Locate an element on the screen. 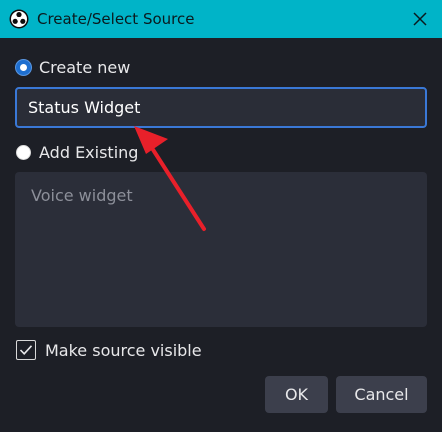 Image resolution: width=442 pixels, height=432 pixels. add-existing-option: Add Existing is located at coordinates (77, 152).